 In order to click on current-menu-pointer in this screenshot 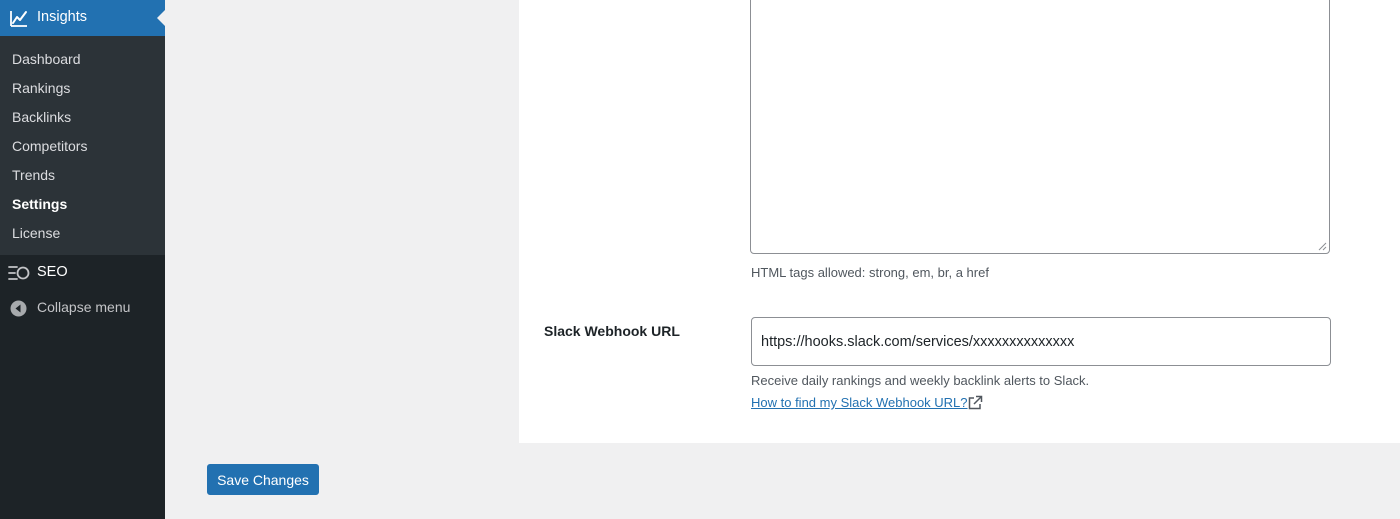, I will do `click(161, 18)`.